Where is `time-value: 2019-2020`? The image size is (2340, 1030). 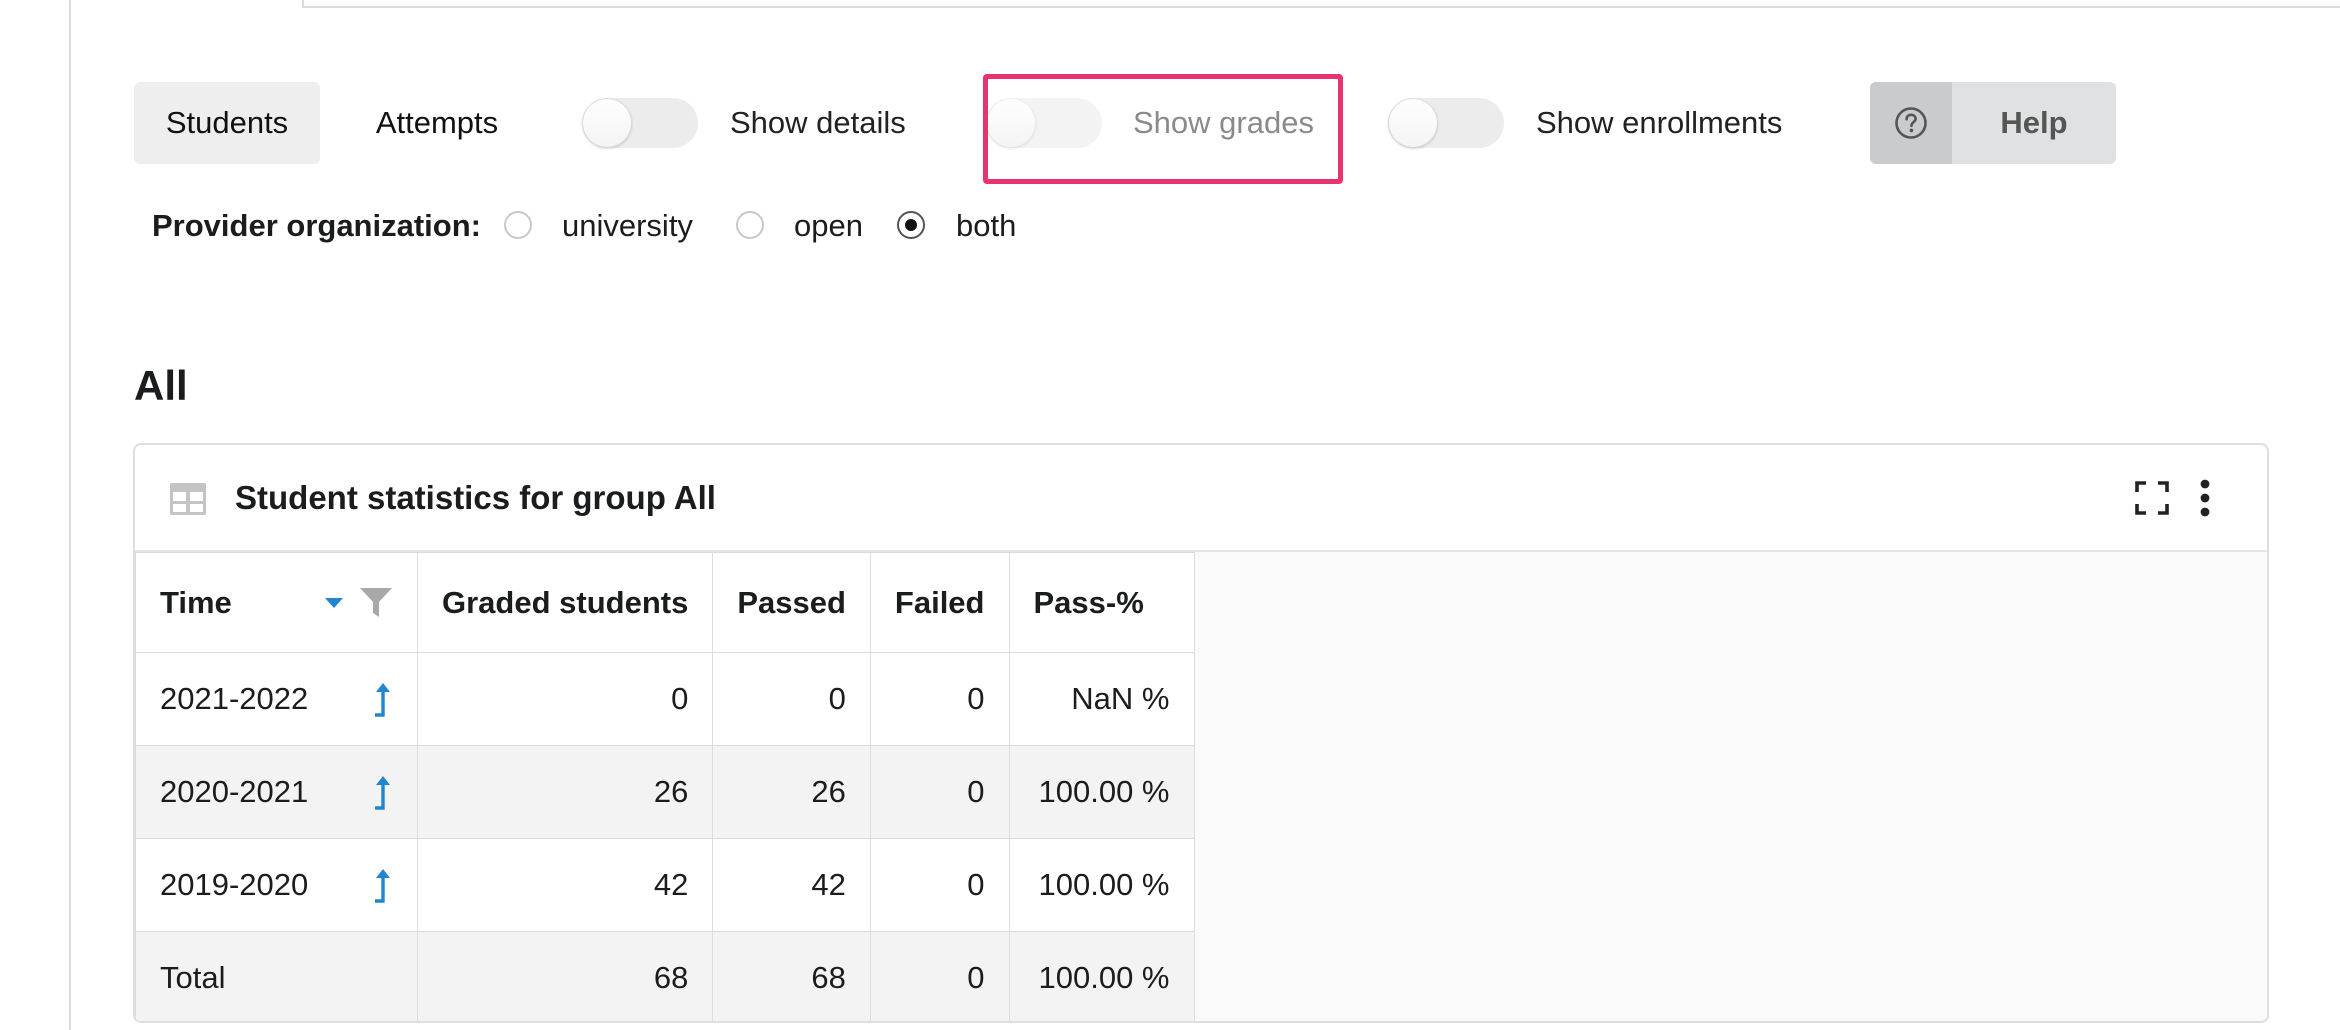 time-value: 2019-2020 is located at coordinates (234, 884).